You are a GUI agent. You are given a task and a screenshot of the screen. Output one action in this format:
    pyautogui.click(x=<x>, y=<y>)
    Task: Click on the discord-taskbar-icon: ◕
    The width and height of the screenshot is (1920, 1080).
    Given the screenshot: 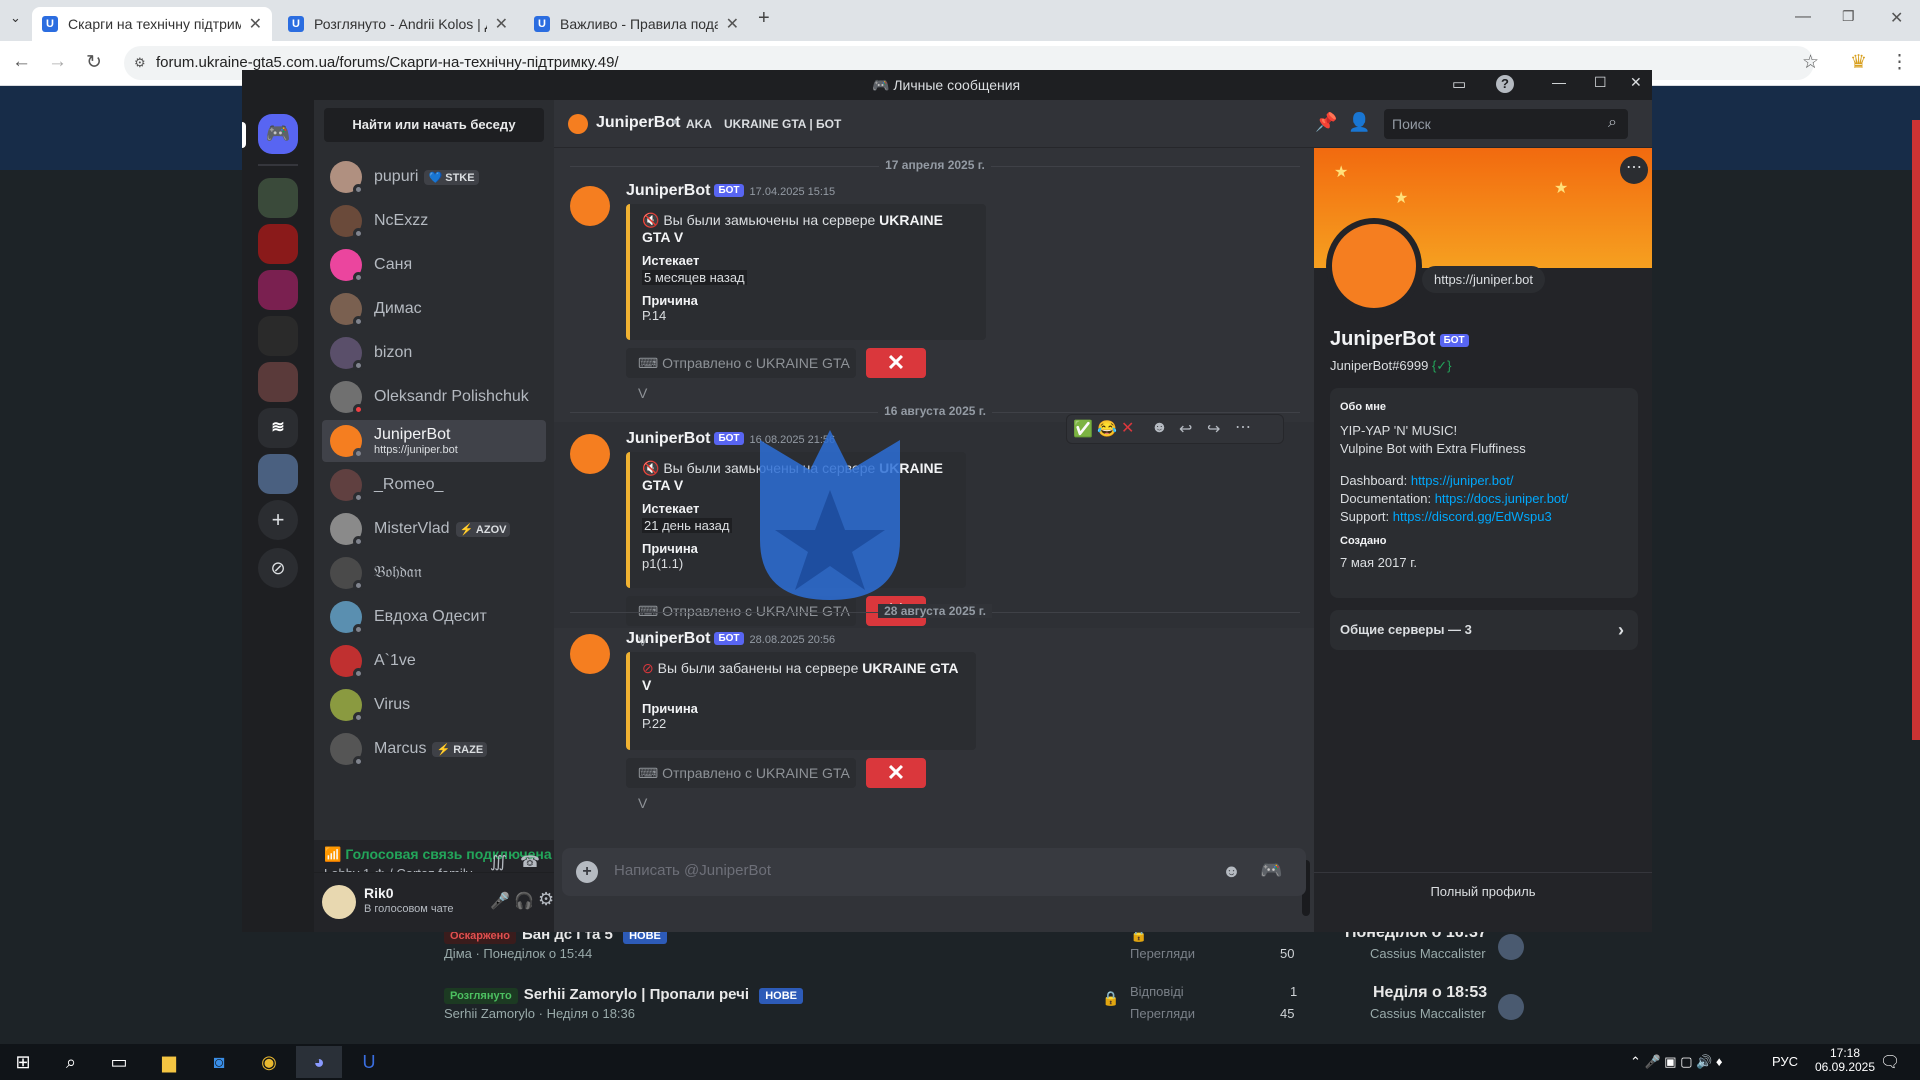 What is the action you would take?
    pyautogui.click(x=319, y=1062)
    